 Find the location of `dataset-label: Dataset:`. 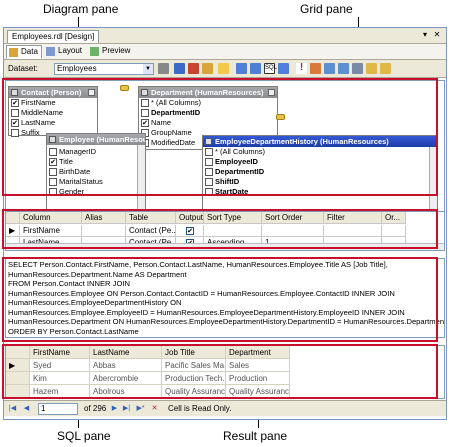

dataset-label: Dataset: is located at coordinates (23, 68).